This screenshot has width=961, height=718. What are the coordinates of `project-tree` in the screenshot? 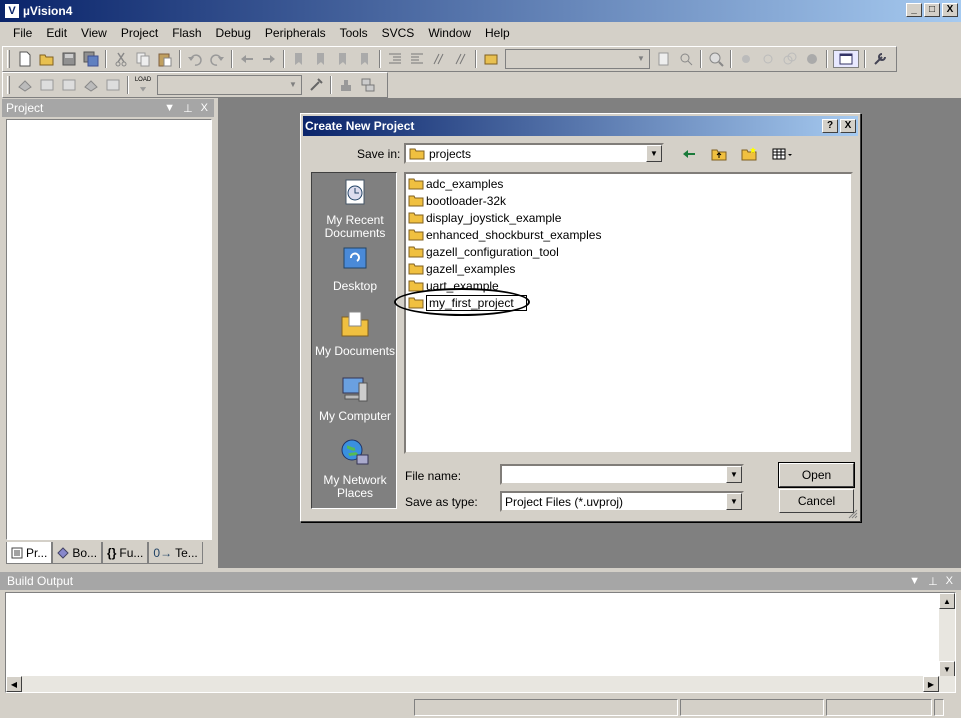 It's located at (109, 329).